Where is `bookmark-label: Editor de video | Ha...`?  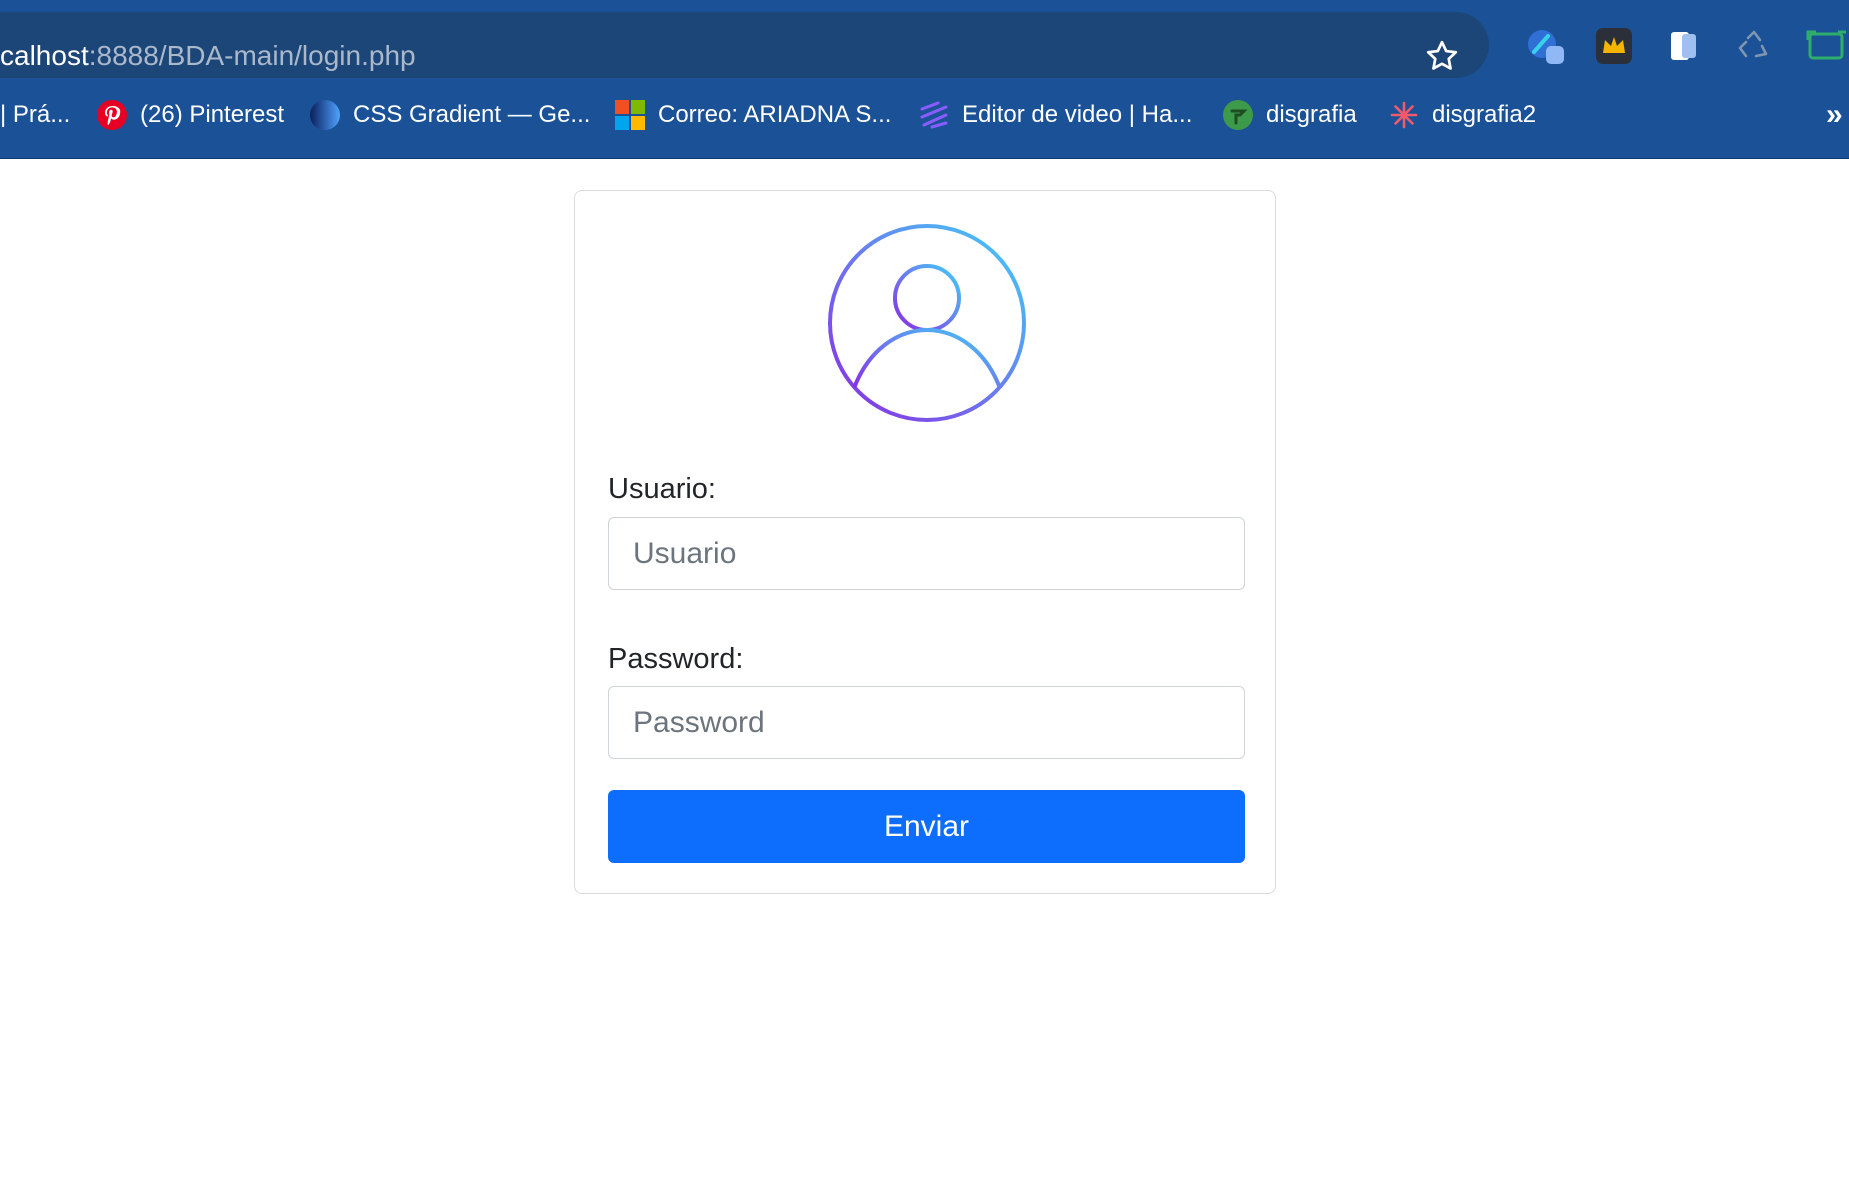
bookmark-label: Editor de video | Ha... is located at coordinates (1077, 114).